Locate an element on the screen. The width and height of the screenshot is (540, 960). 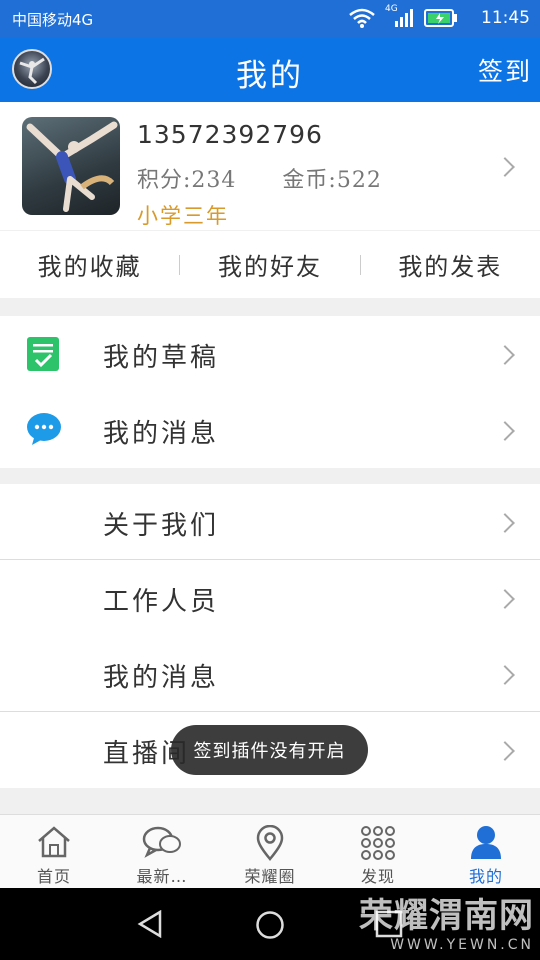
home-circle-icon is located at coordinates (270, 925).